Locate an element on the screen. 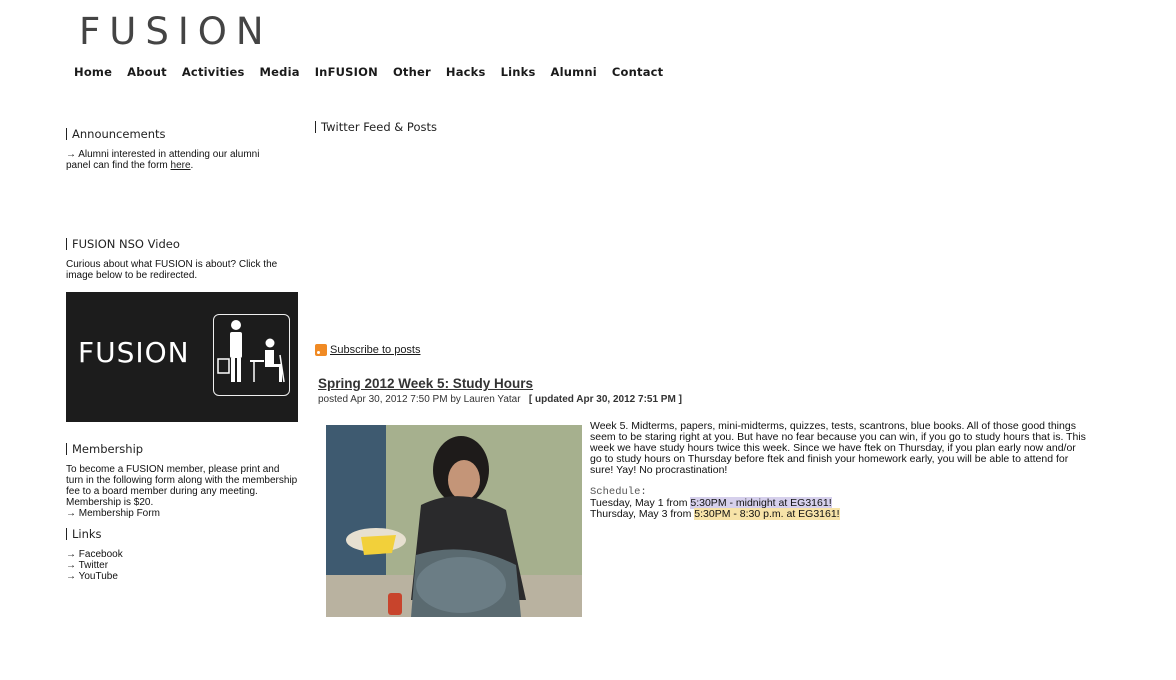 This screenshot has height=680, width=1176. nav-infusion: InFUSION is located at coordinates (346, 72).